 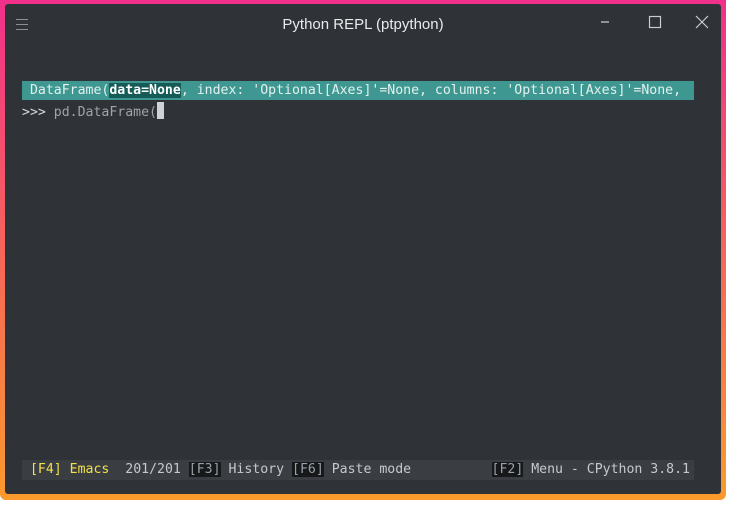 I want to click on f3-key: [F3], so click(x=204, y=469).